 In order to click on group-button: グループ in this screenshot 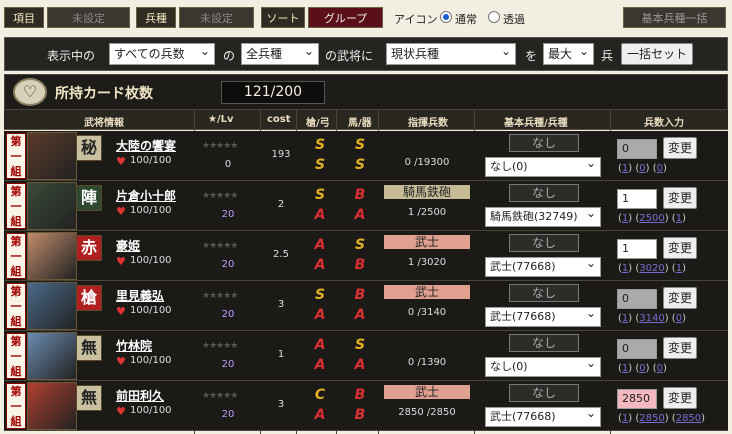, I will do `click(345, 17)`.